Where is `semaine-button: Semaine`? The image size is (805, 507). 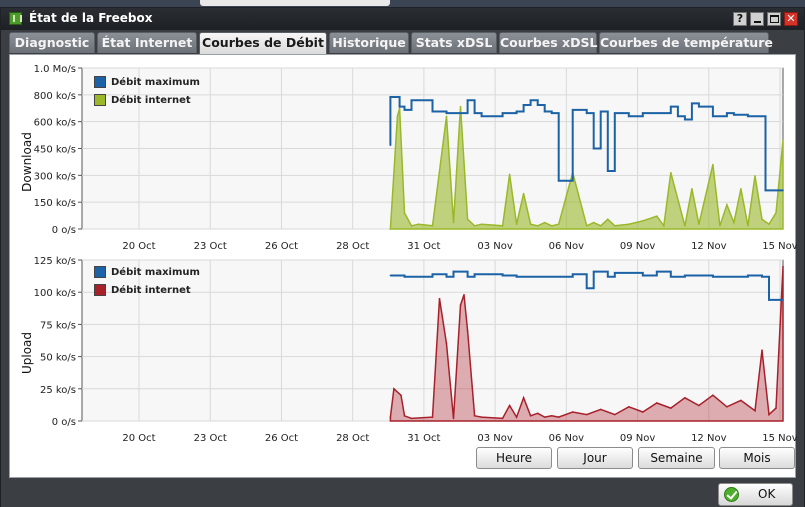 semaine-button: Semaine is located at coordinates (676, 458).